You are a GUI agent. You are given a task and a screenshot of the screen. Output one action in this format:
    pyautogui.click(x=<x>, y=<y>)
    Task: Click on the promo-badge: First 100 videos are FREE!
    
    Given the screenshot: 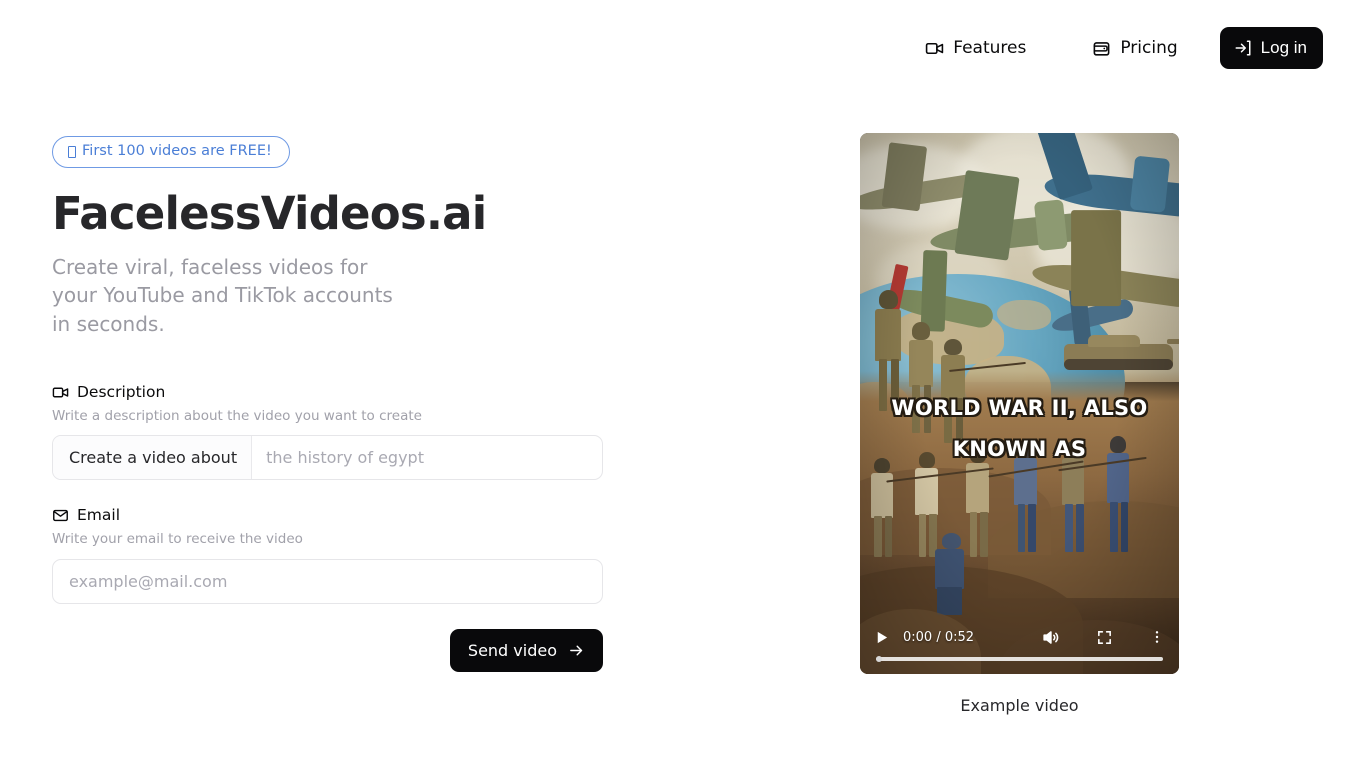 What is the action you would take?
    pyautogui.click(x=171, y=152)
    